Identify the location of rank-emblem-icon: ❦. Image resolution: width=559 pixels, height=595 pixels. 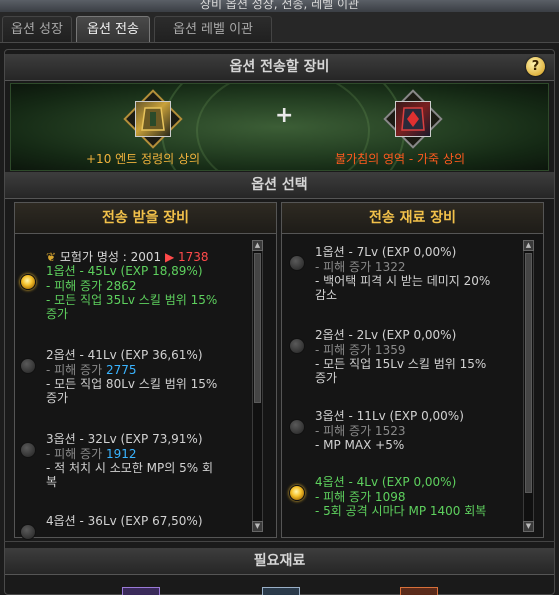
(51, 257).